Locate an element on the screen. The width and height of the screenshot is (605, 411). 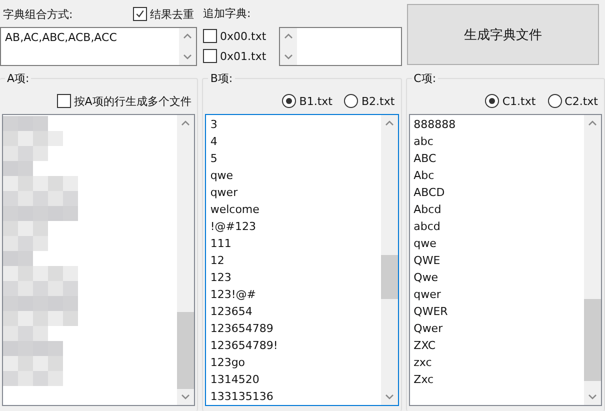
dictionary-checkbox: 0x00.txt is located at coordinates (238, 36).